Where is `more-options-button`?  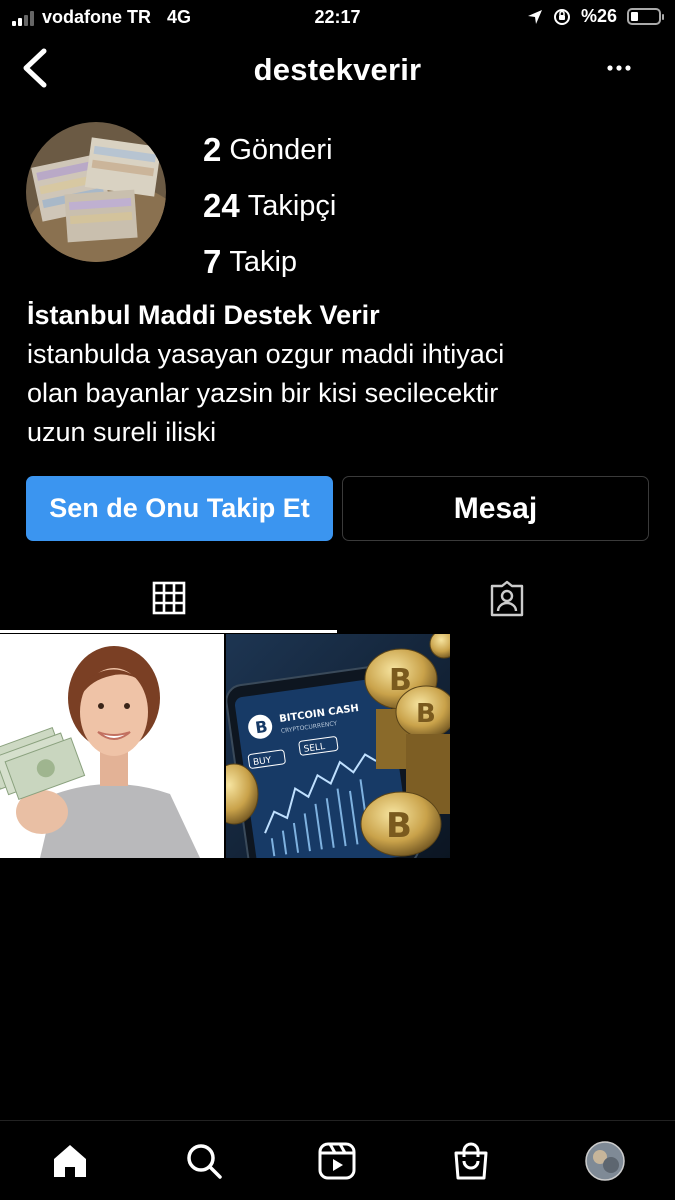
more-options-button is located at coordinates (619, 68).